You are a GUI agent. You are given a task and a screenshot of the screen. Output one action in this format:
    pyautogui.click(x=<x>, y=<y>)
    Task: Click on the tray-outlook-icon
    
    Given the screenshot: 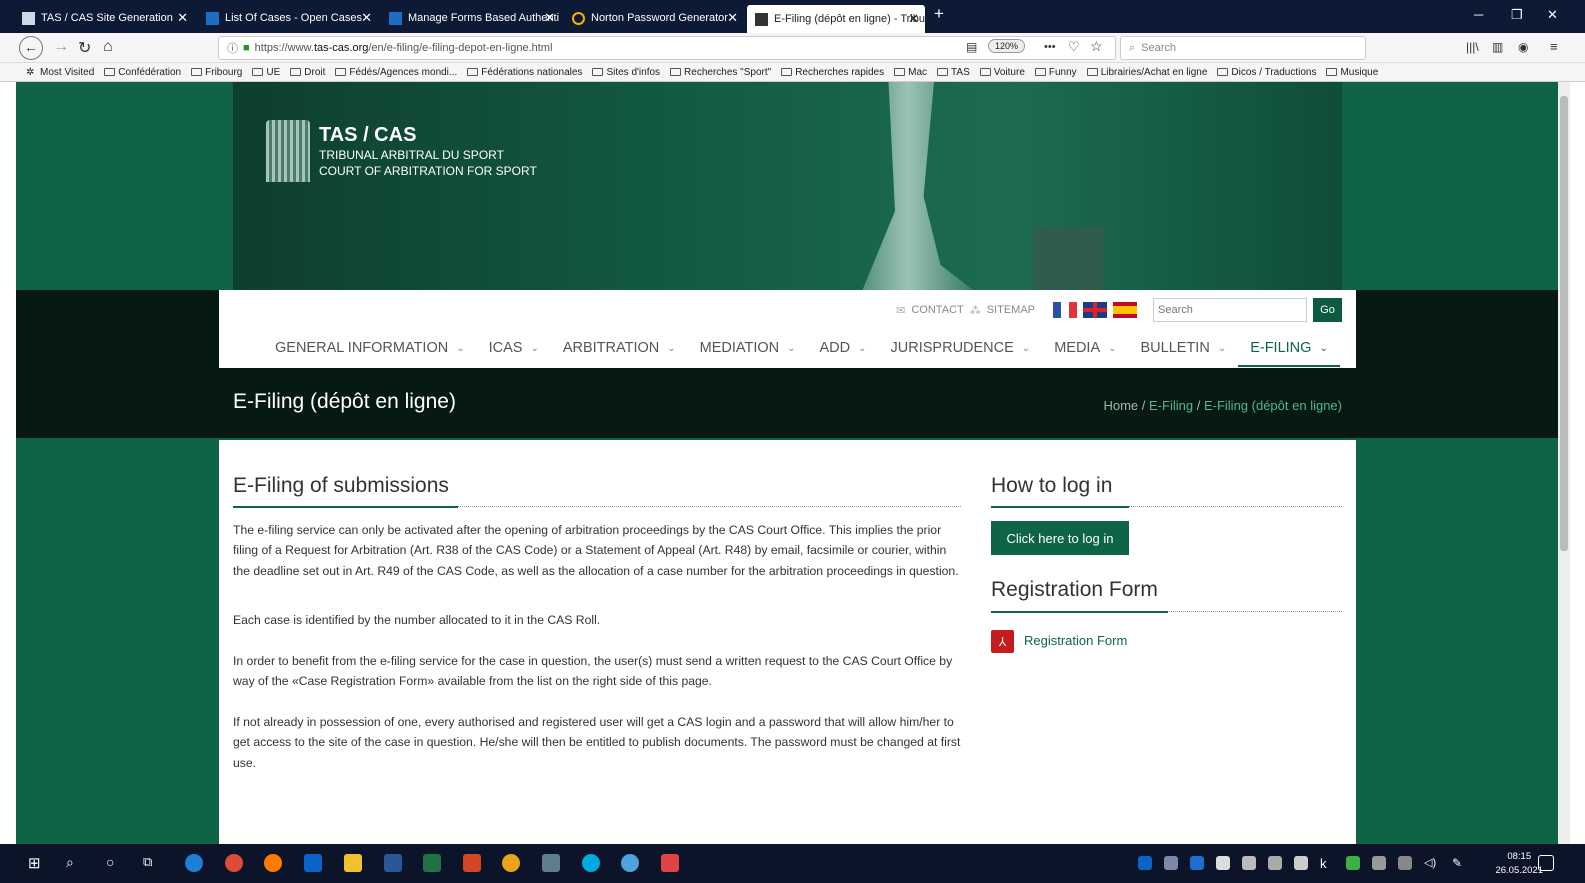 What is the action you would take?
    pyautogui.click(x=1145, y=863)
    